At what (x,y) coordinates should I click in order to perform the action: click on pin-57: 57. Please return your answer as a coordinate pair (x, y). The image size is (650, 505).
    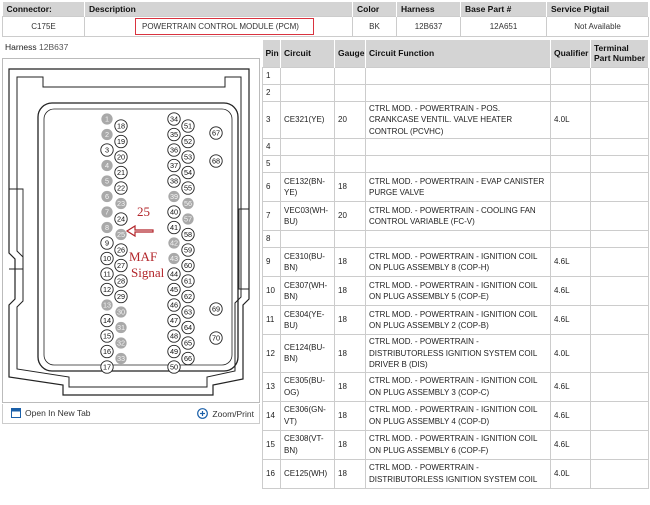
    Looking at the image, I should click on (188, 219).